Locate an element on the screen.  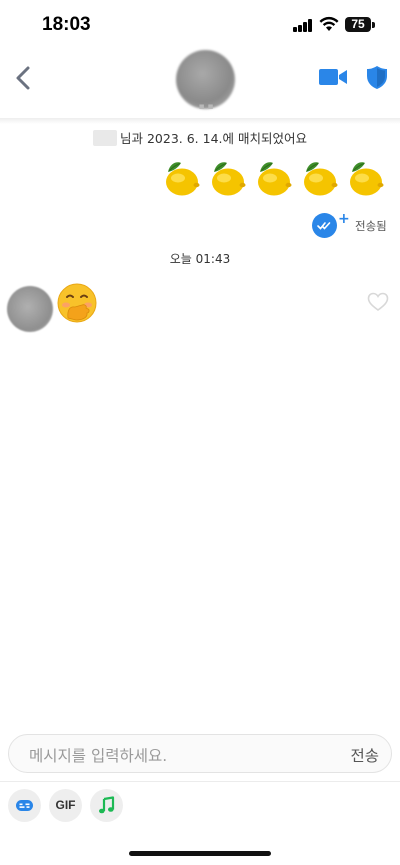
chevron-left-icon is located at coordinates (24, 78).